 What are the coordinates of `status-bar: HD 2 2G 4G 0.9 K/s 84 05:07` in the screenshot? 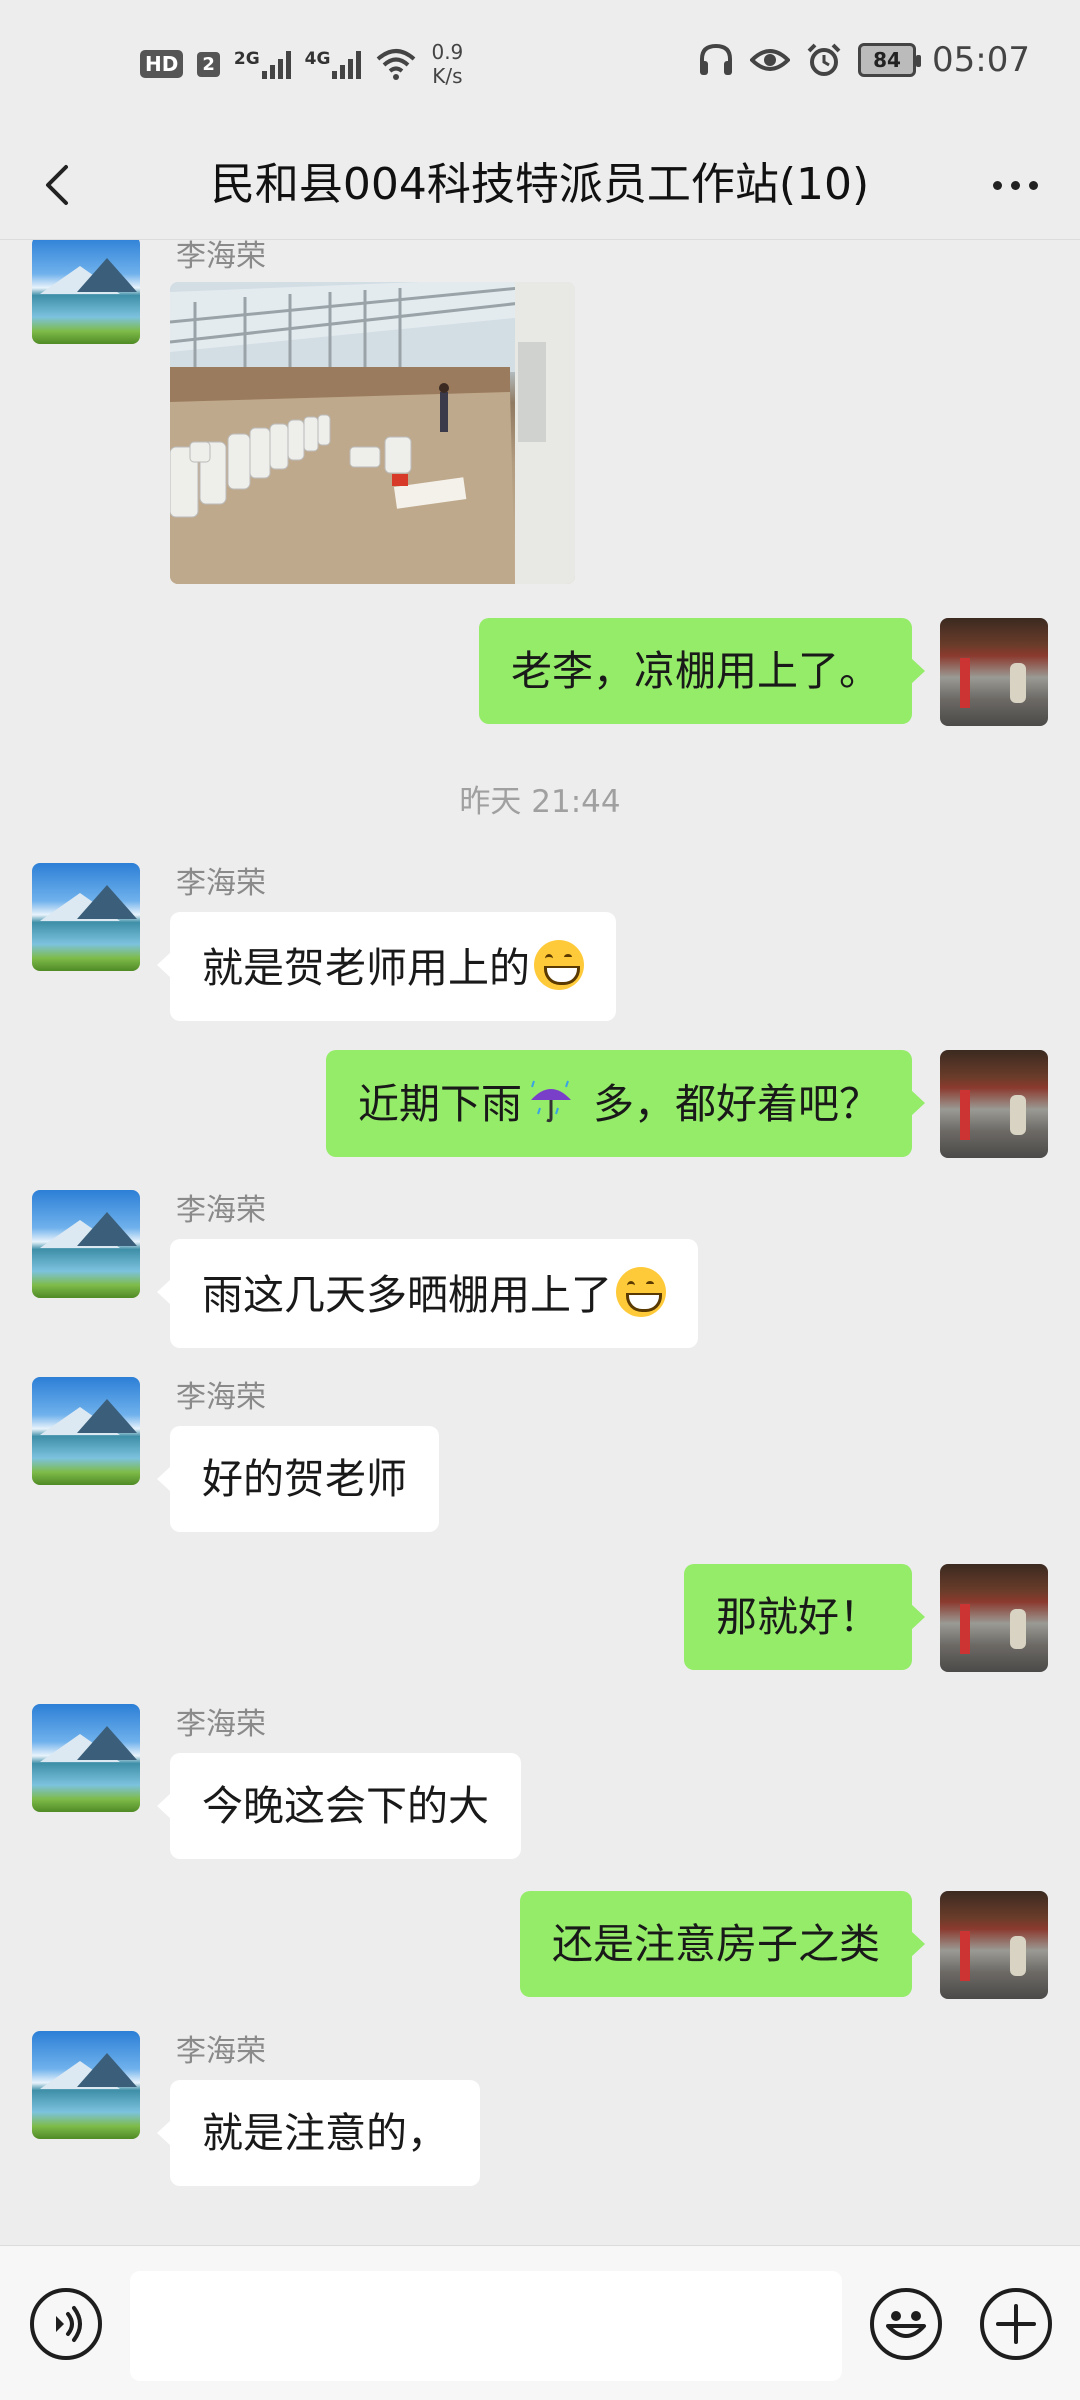 It's located at (540, 65).